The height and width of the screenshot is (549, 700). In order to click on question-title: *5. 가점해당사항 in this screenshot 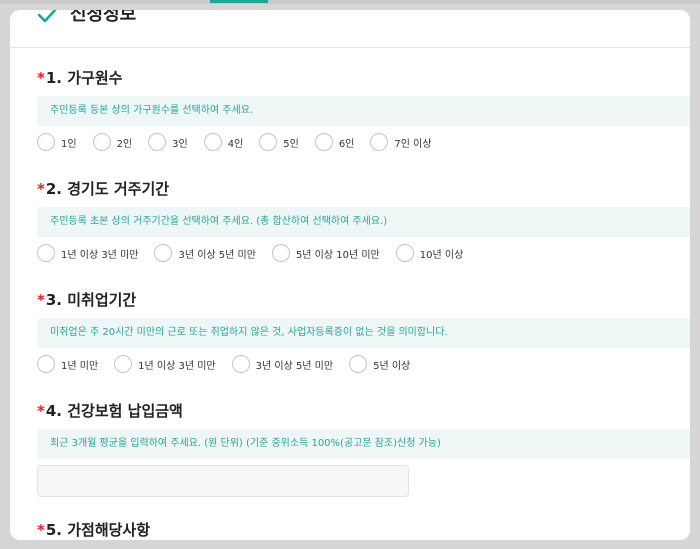, I will do `click(94, 530)`.